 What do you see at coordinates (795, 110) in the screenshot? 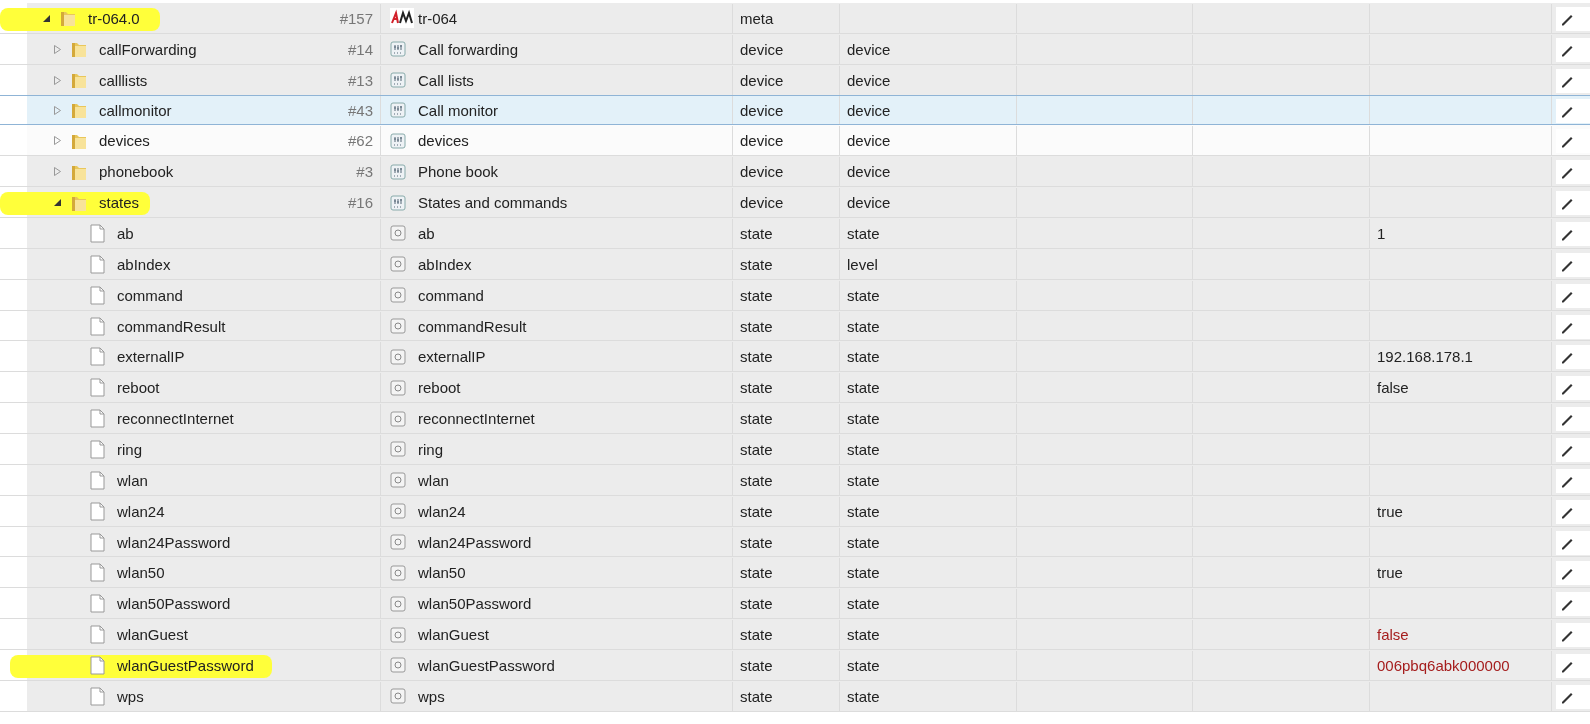
I see `table-row: callmonitor #43 Call monitor device device` at bounding box center [795, 110].